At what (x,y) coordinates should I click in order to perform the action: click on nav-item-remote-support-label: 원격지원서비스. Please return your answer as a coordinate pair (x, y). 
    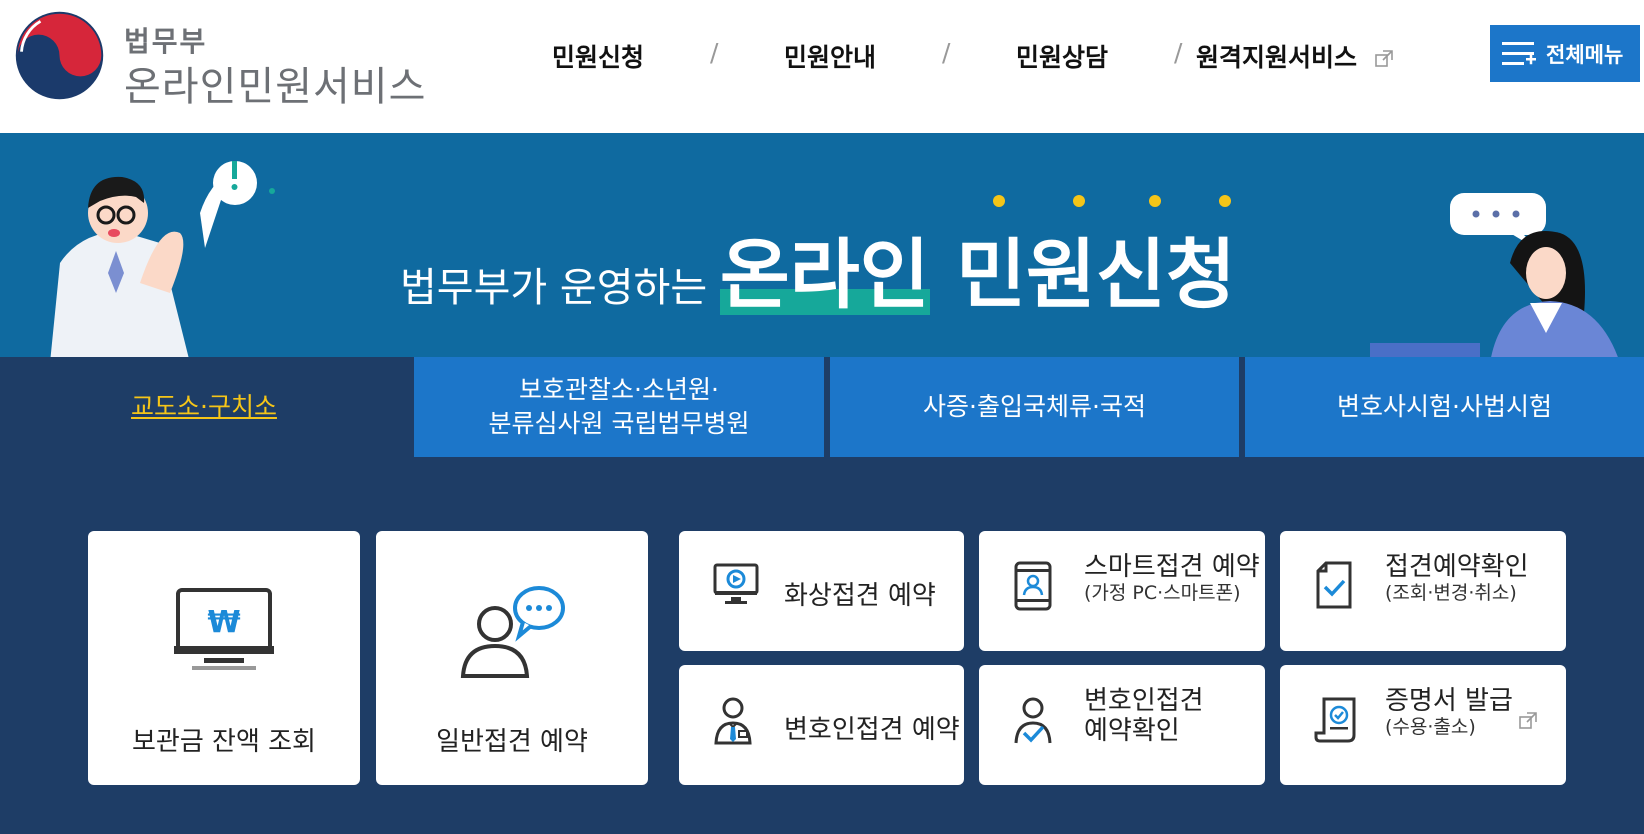
    Looking at the image, I should click on (1277, 57).